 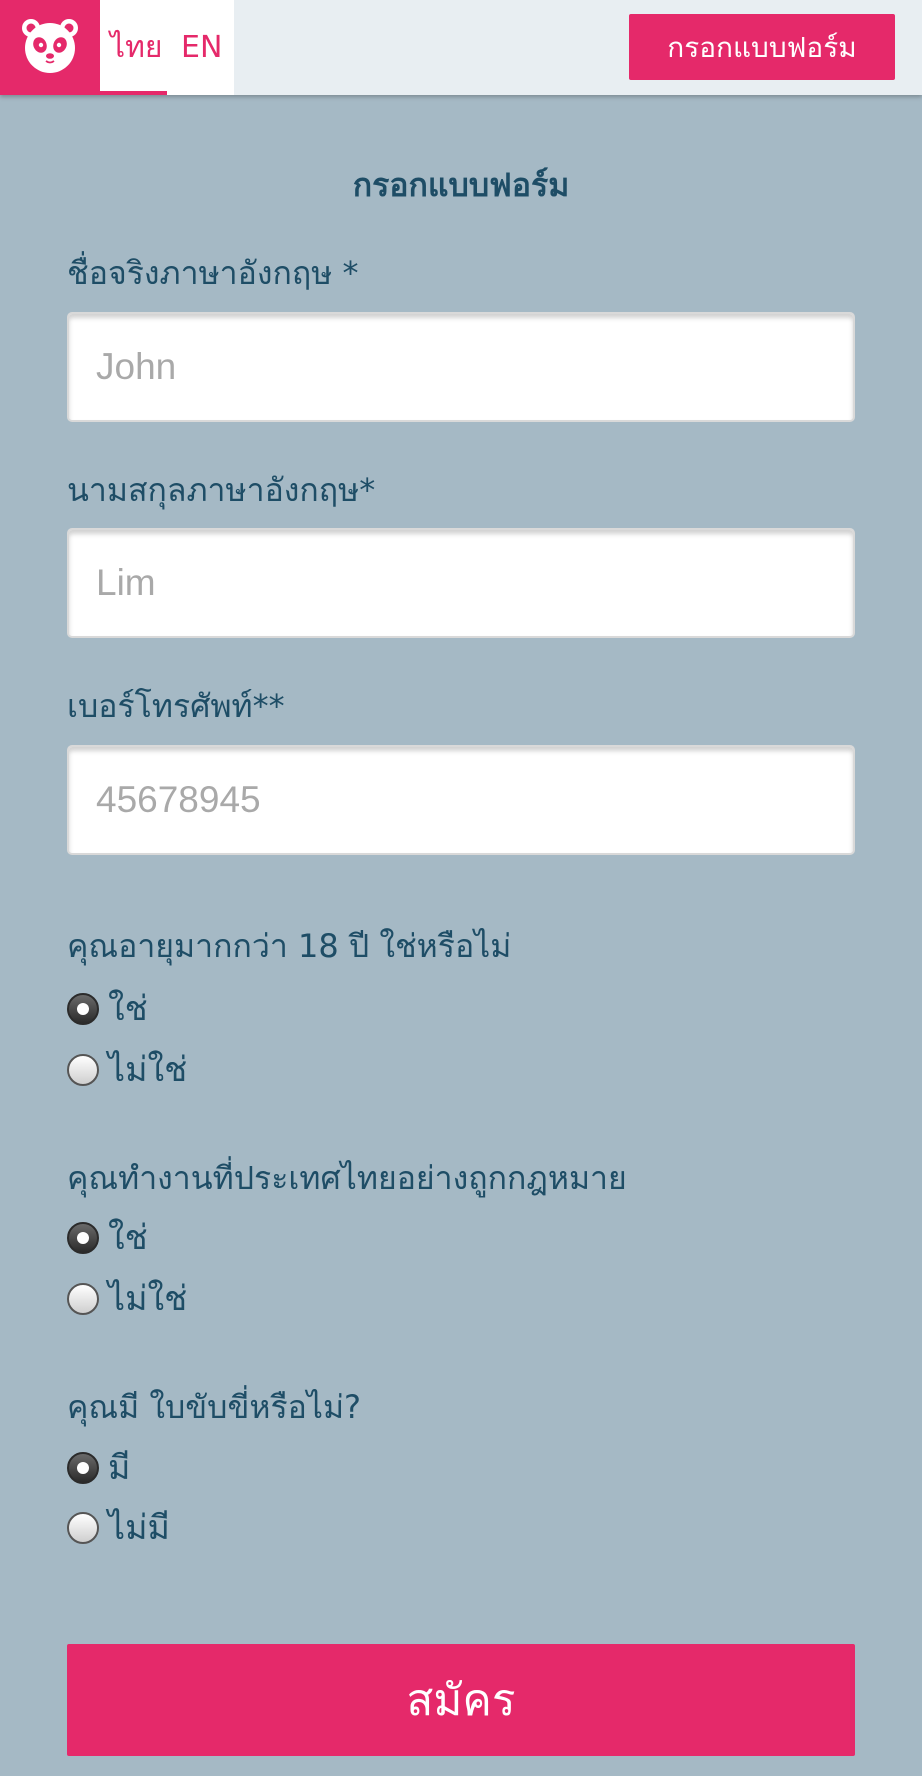 I want to click on age-option-yes-label: ใช่, so click(x=128, y=1009).